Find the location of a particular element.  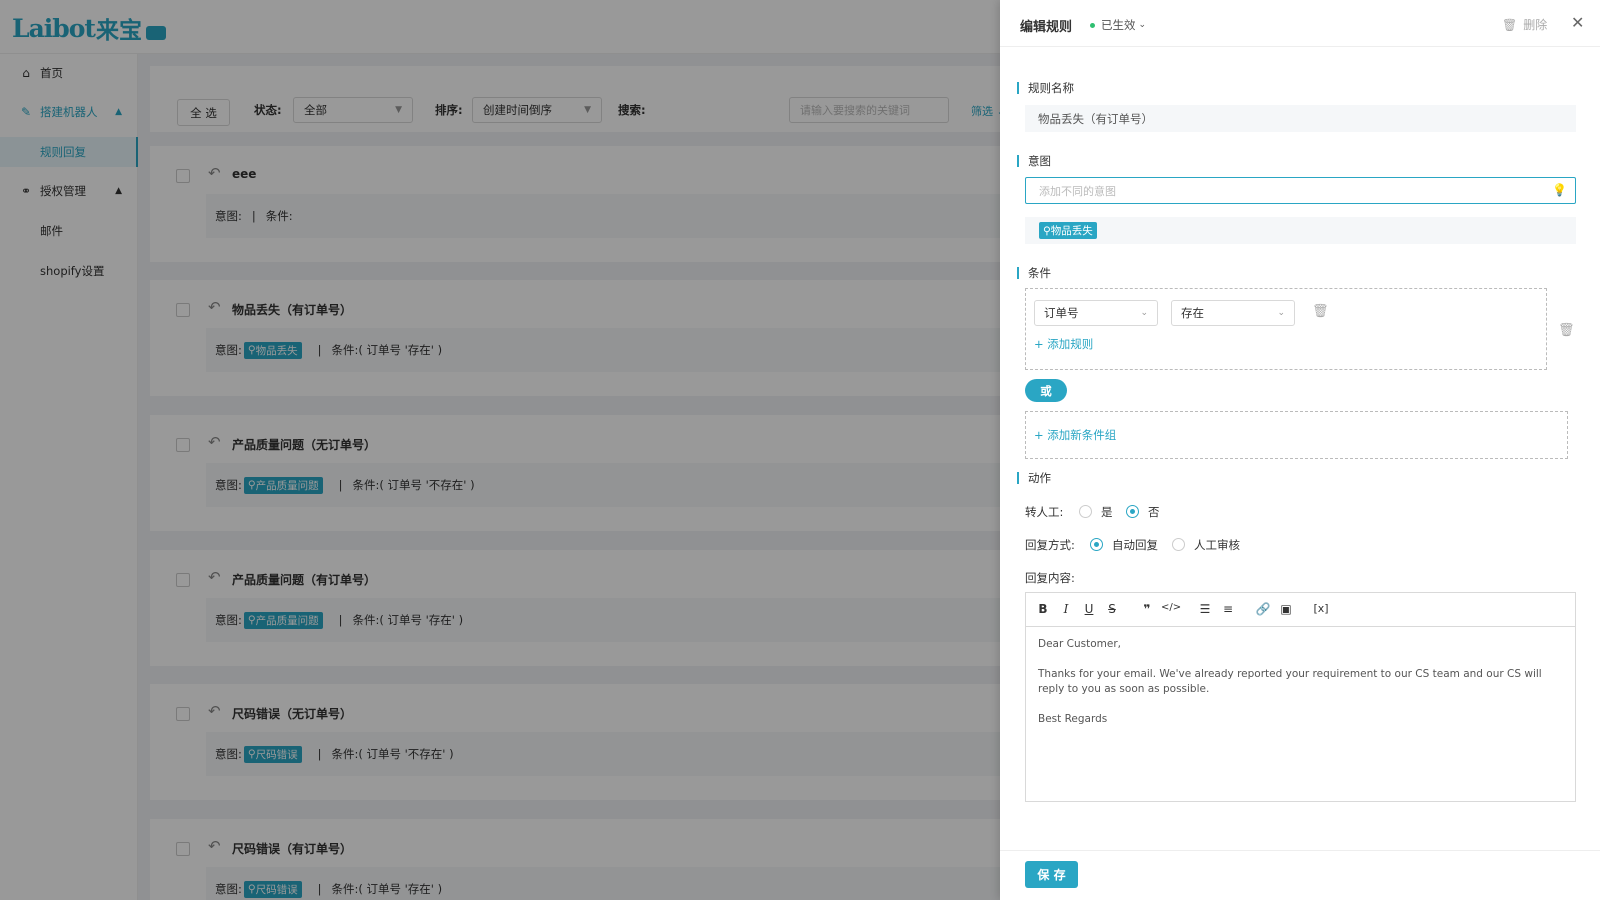

condition-op-select: 存在 ⌄ is located at coordinates (1233, 313).